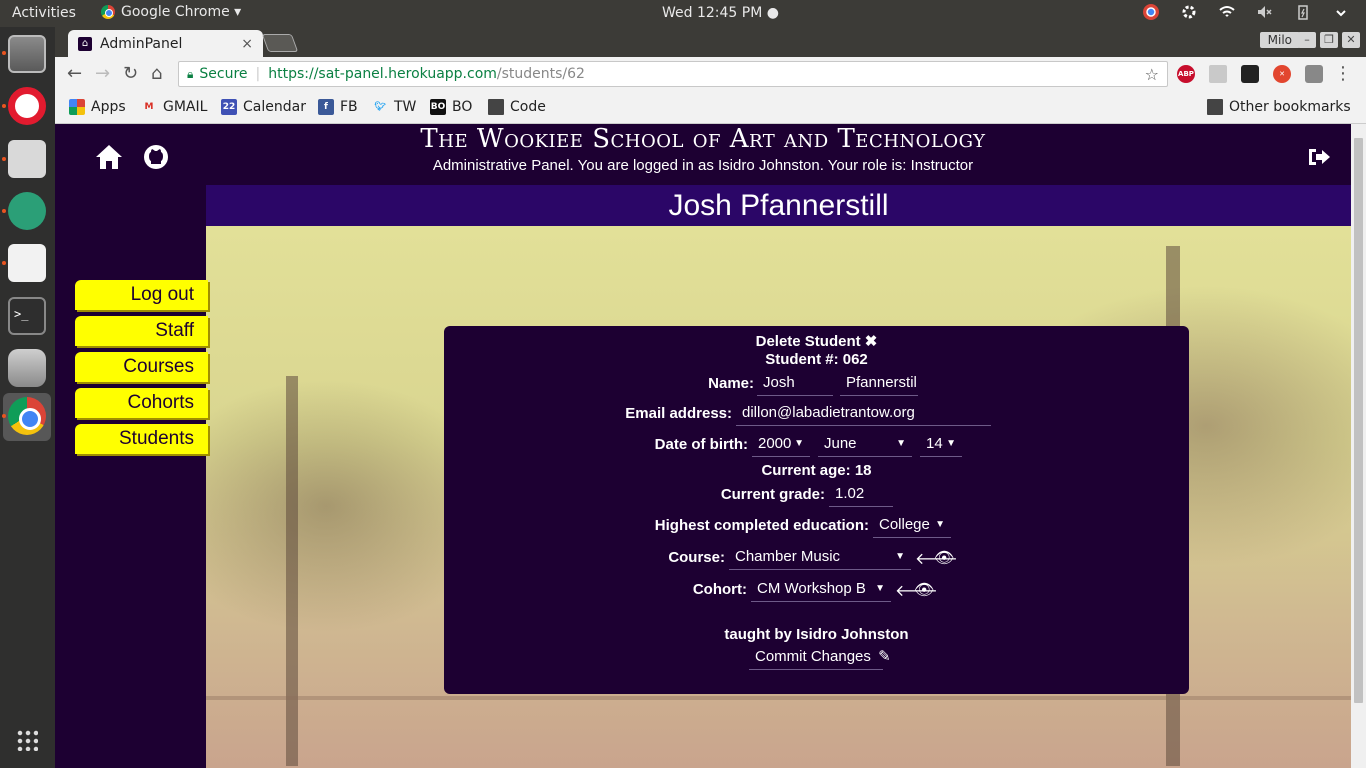 Image resolution: width=1366 pixels, height=768 pixels. I want to click on commit-changes-label: Commit Changes, so click(813, 656).